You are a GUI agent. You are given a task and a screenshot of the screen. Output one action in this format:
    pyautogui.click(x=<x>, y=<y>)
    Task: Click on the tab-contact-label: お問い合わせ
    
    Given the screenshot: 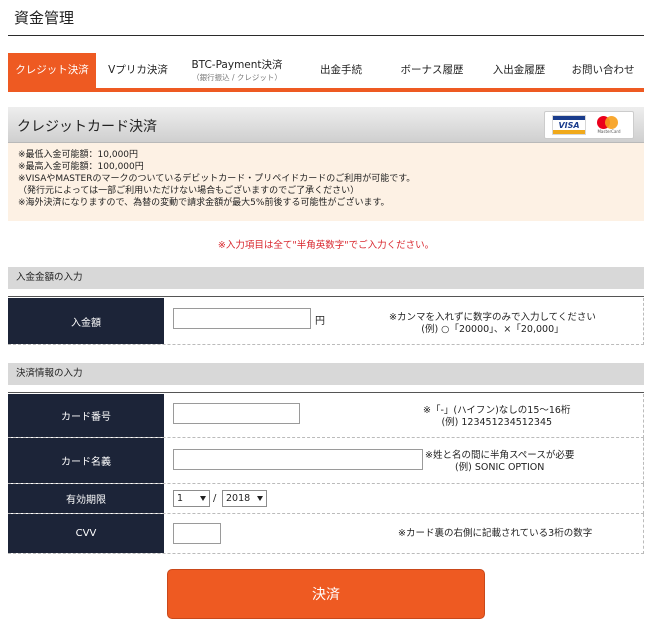 What is the action you would take?
    pyautogui.click(x=603, y=70)
    